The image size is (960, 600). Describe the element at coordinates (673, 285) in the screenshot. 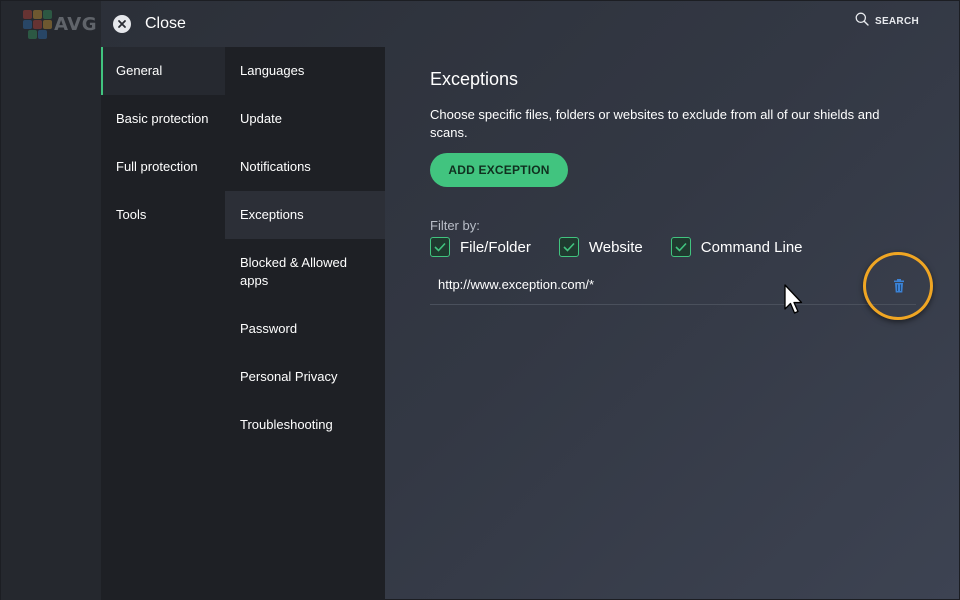

I see `exception-row: http://www.exception.com/*` at that location.